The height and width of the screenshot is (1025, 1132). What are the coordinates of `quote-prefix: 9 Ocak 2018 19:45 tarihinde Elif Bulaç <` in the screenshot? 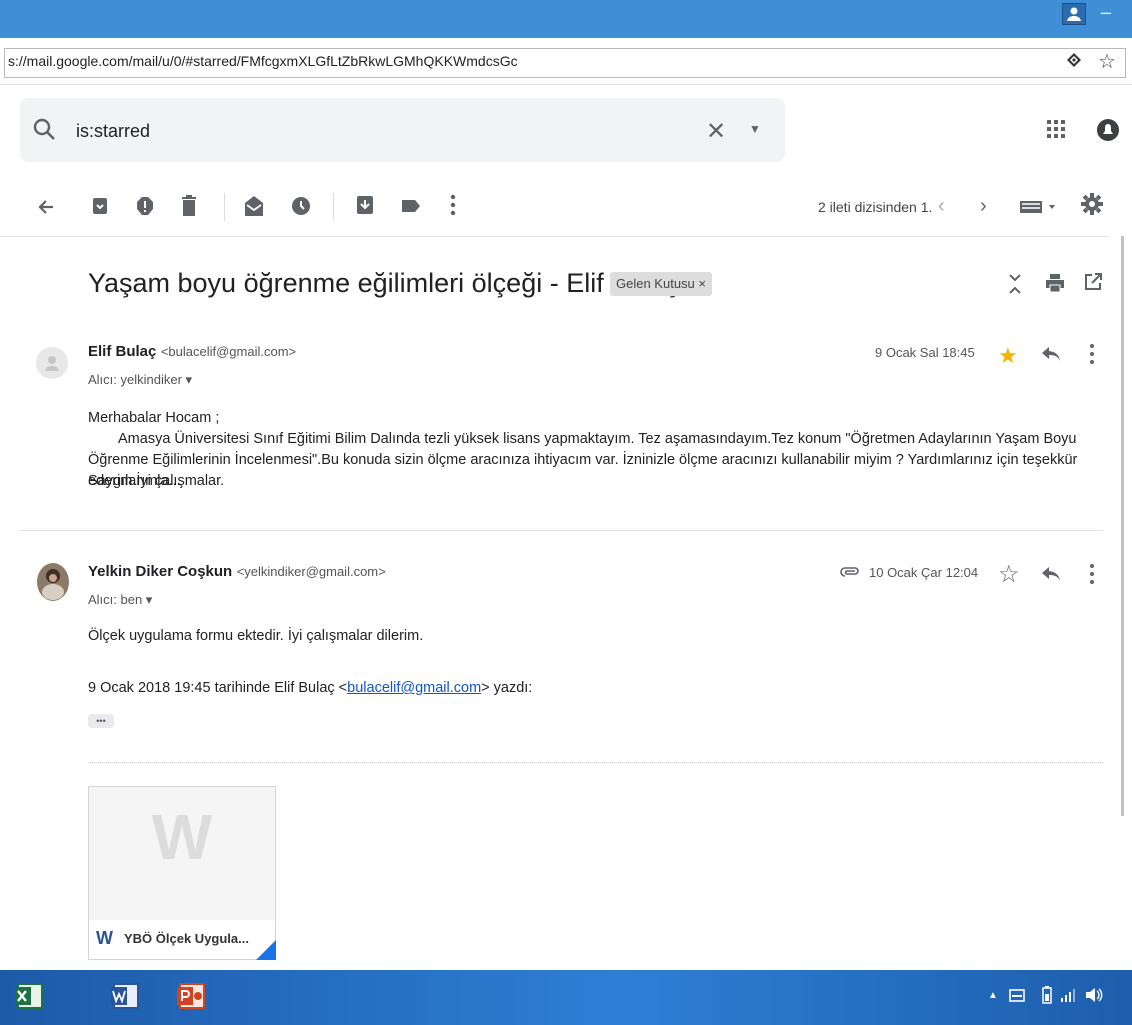 It's located at (218, 688).